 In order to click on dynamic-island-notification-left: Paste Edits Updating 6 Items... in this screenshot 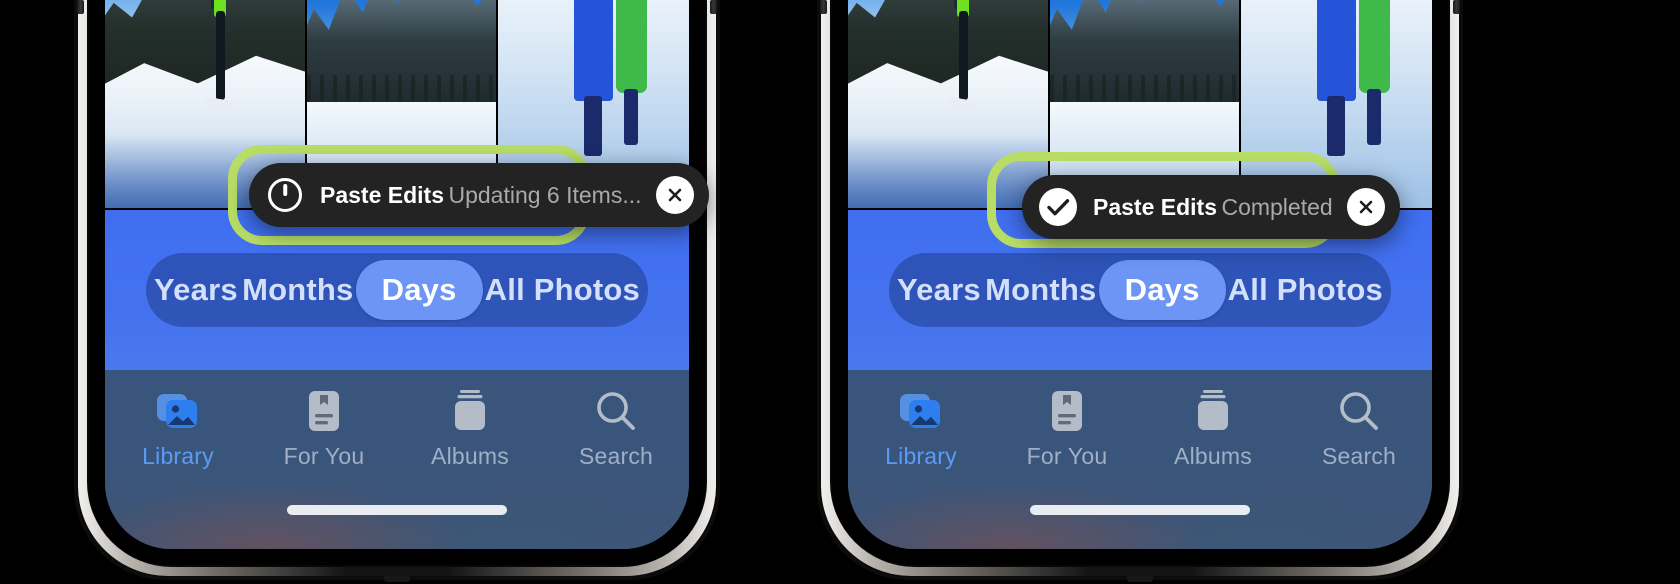, I will do `click(479, 195)`.